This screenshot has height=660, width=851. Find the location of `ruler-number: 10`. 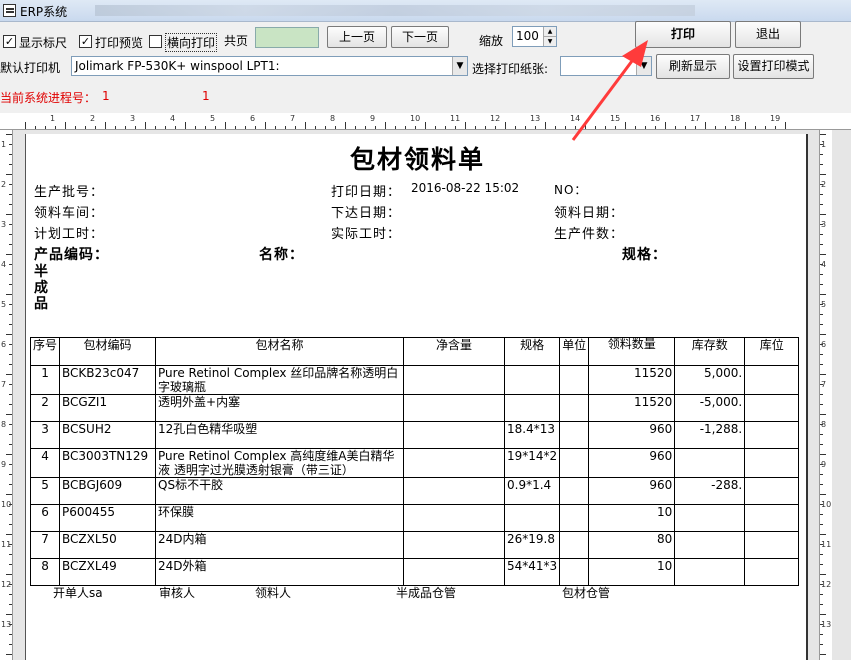

ruler-number: 10 is located at coordinates (415, 118).